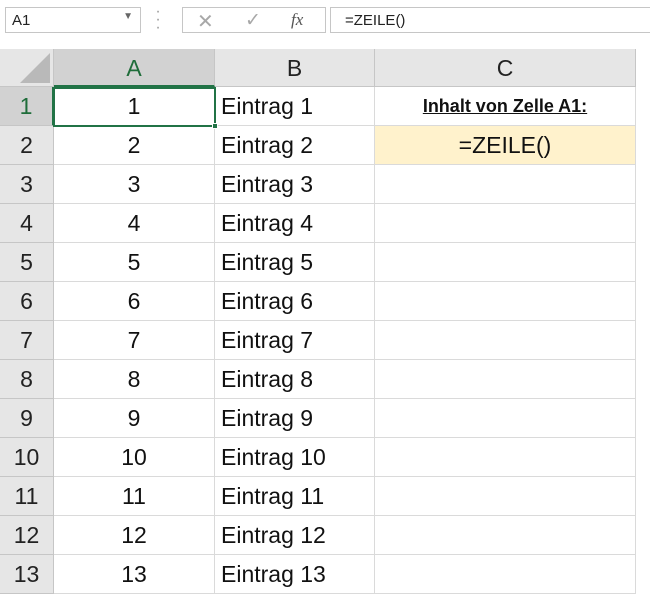 Image resolution: width=650 pixels, height=601 pixels. What do you see at coordinates (158, 20) in the screenshot?
I see `drag-handle-icon: · · ·` at bounding box center [158, 20].